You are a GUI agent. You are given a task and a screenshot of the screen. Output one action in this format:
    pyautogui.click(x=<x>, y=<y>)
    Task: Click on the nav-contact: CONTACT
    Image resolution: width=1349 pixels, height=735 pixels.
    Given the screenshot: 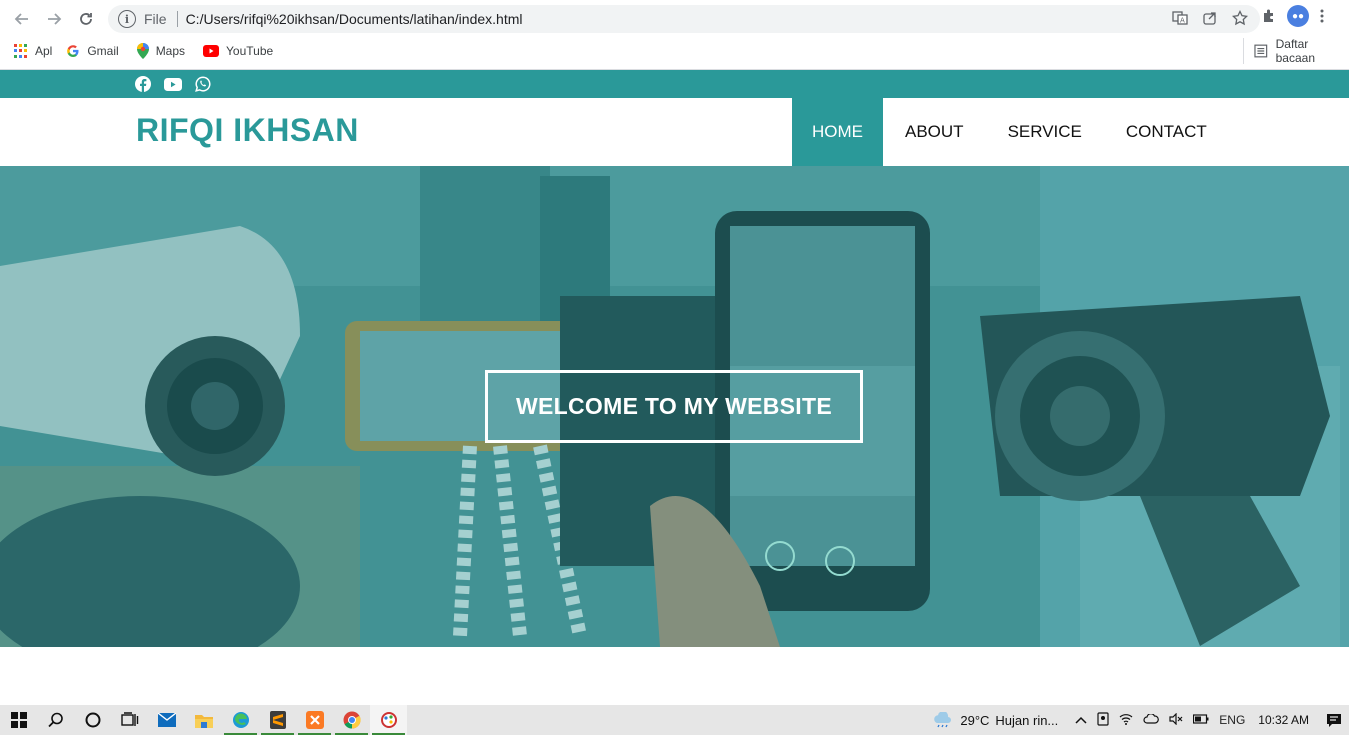 What is the action you would take?
    pyautogui.click(x=1166, y=132)
    